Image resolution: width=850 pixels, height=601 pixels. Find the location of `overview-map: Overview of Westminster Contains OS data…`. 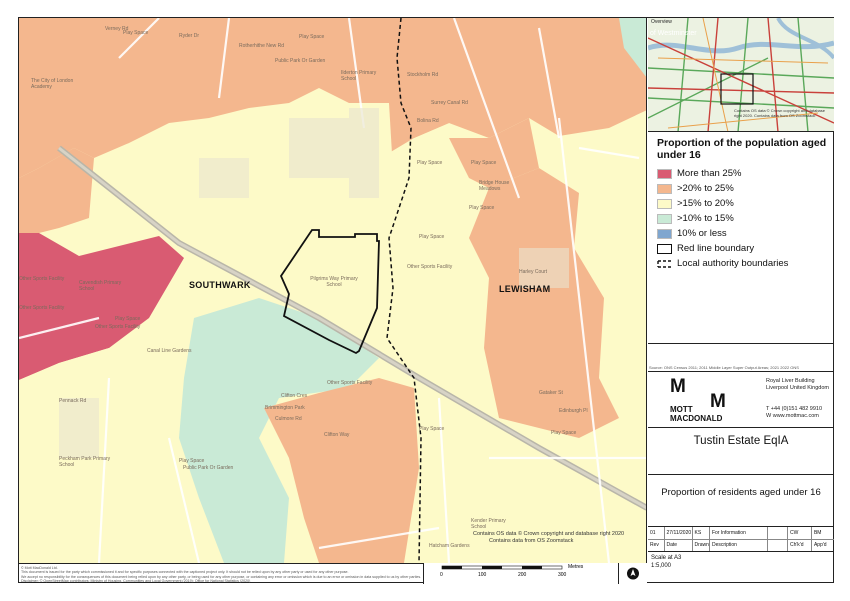

overview-map: Overview of Westminster Contains OS data… is located at coordinates (741, 75).